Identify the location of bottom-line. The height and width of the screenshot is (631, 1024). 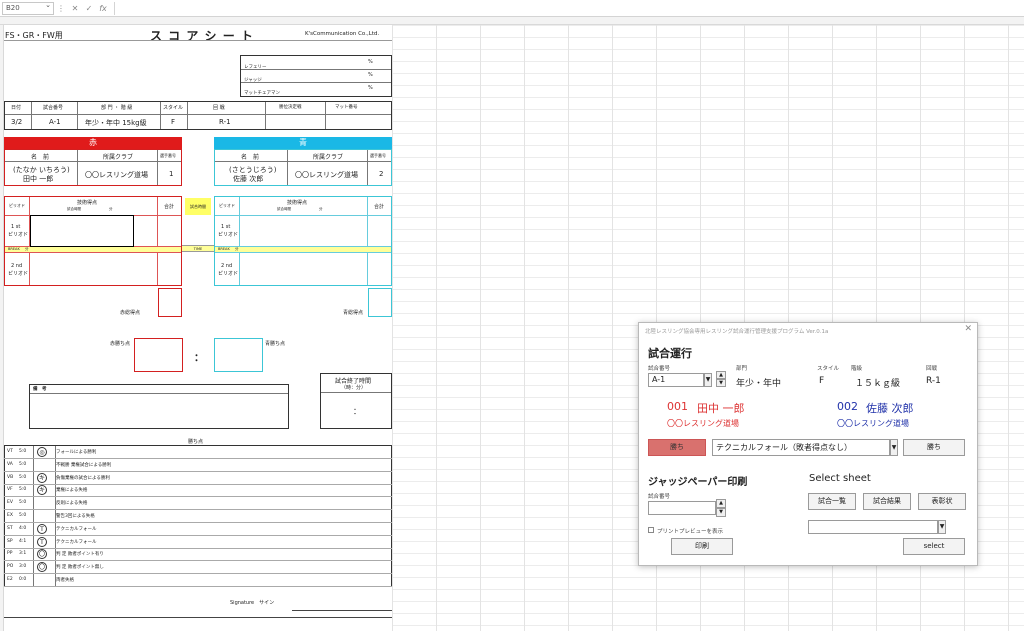
(198, 617).